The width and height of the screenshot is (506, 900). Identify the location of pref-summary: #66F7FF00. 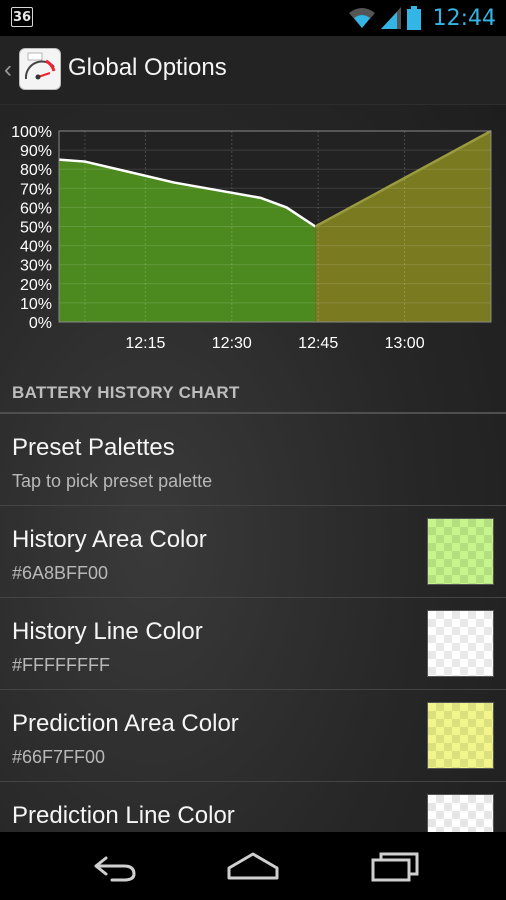
(59, 757).